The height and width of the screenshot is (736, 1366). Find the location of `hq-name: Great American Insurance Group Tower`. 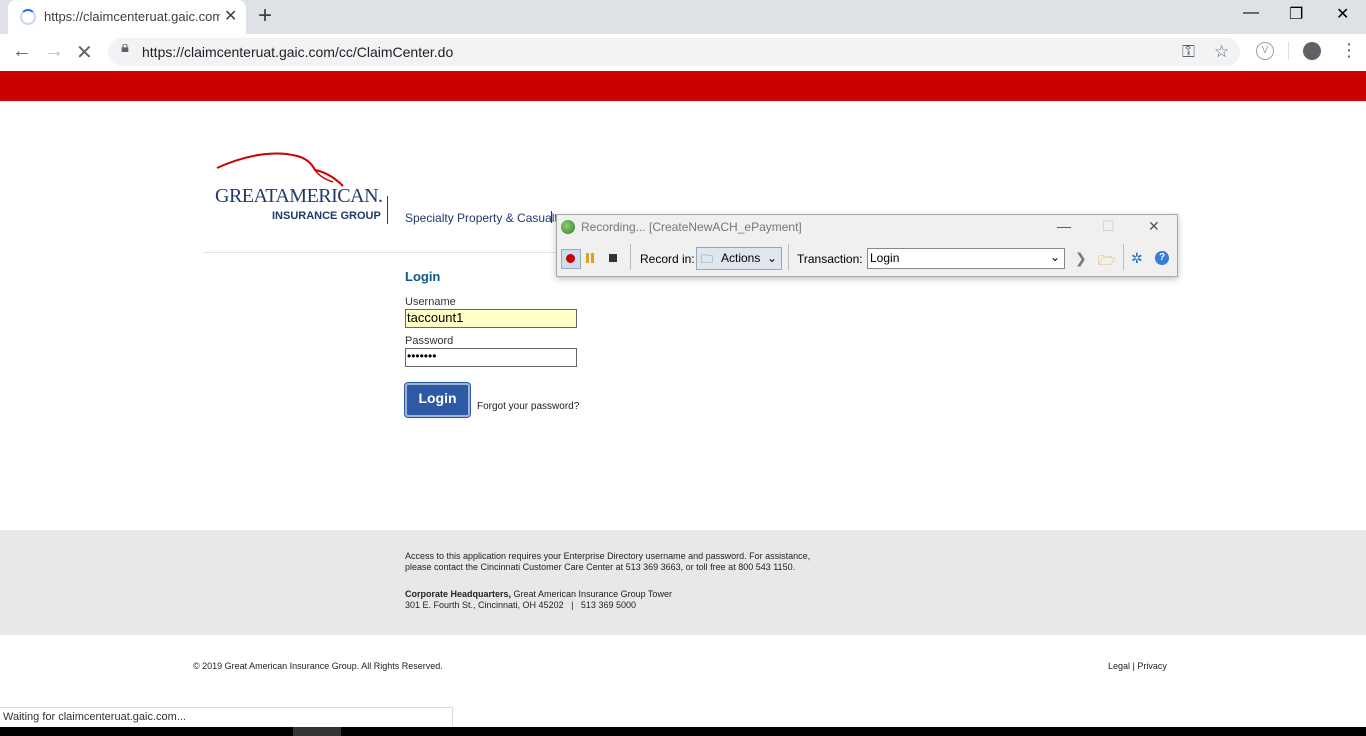

hq-name: Great American Insurance Group Tower is located at coordinates (591, 594).